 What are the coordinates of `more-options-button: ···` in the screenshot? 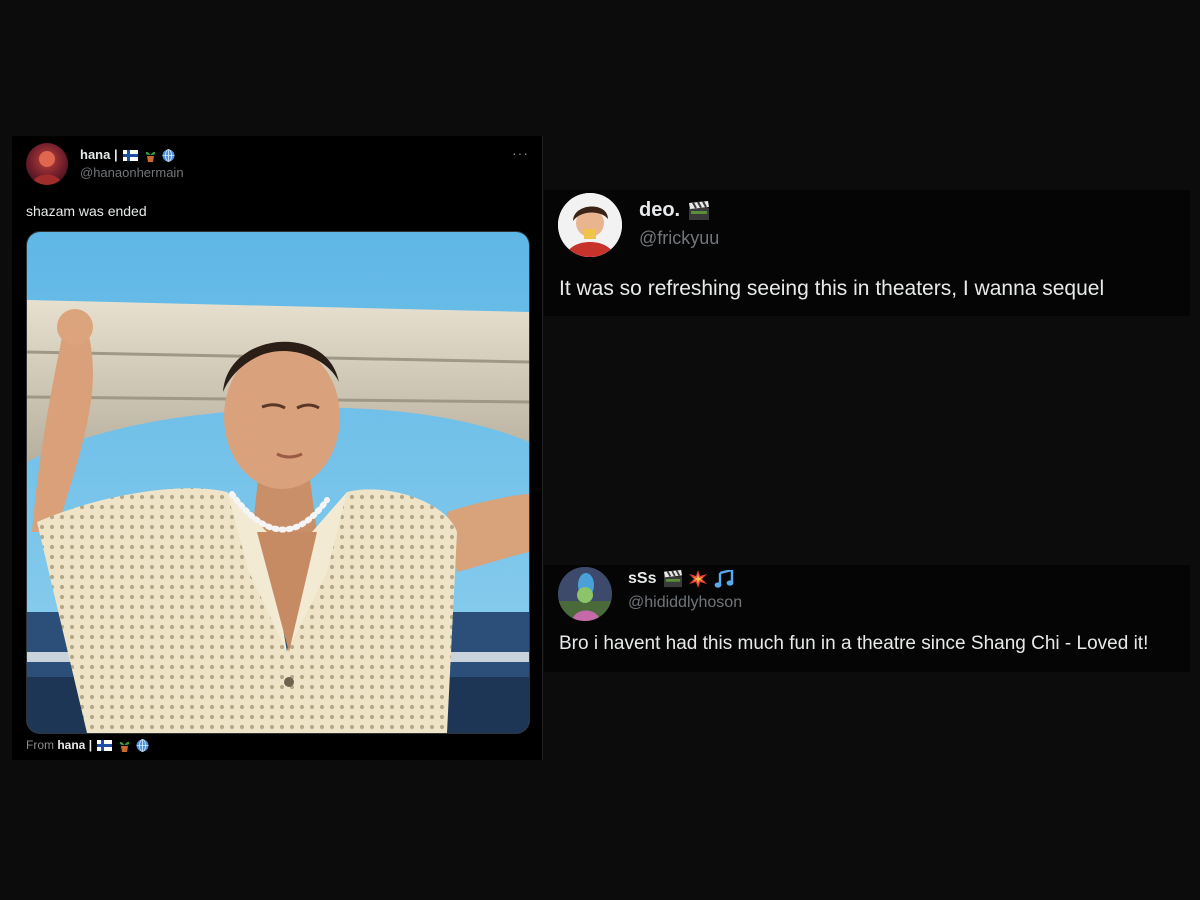 It's located at (520, 153).